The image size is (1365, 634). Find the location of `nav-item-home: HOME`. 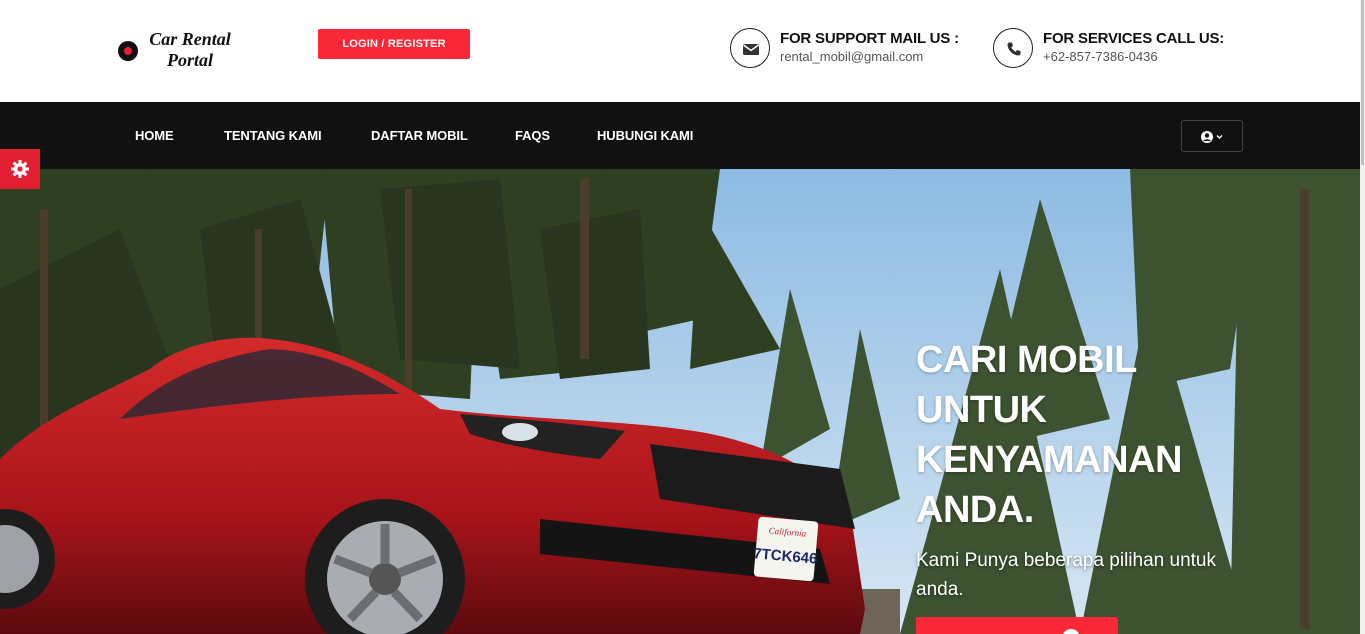

nav-item-home: HOME is located at coordinates (154, 135).